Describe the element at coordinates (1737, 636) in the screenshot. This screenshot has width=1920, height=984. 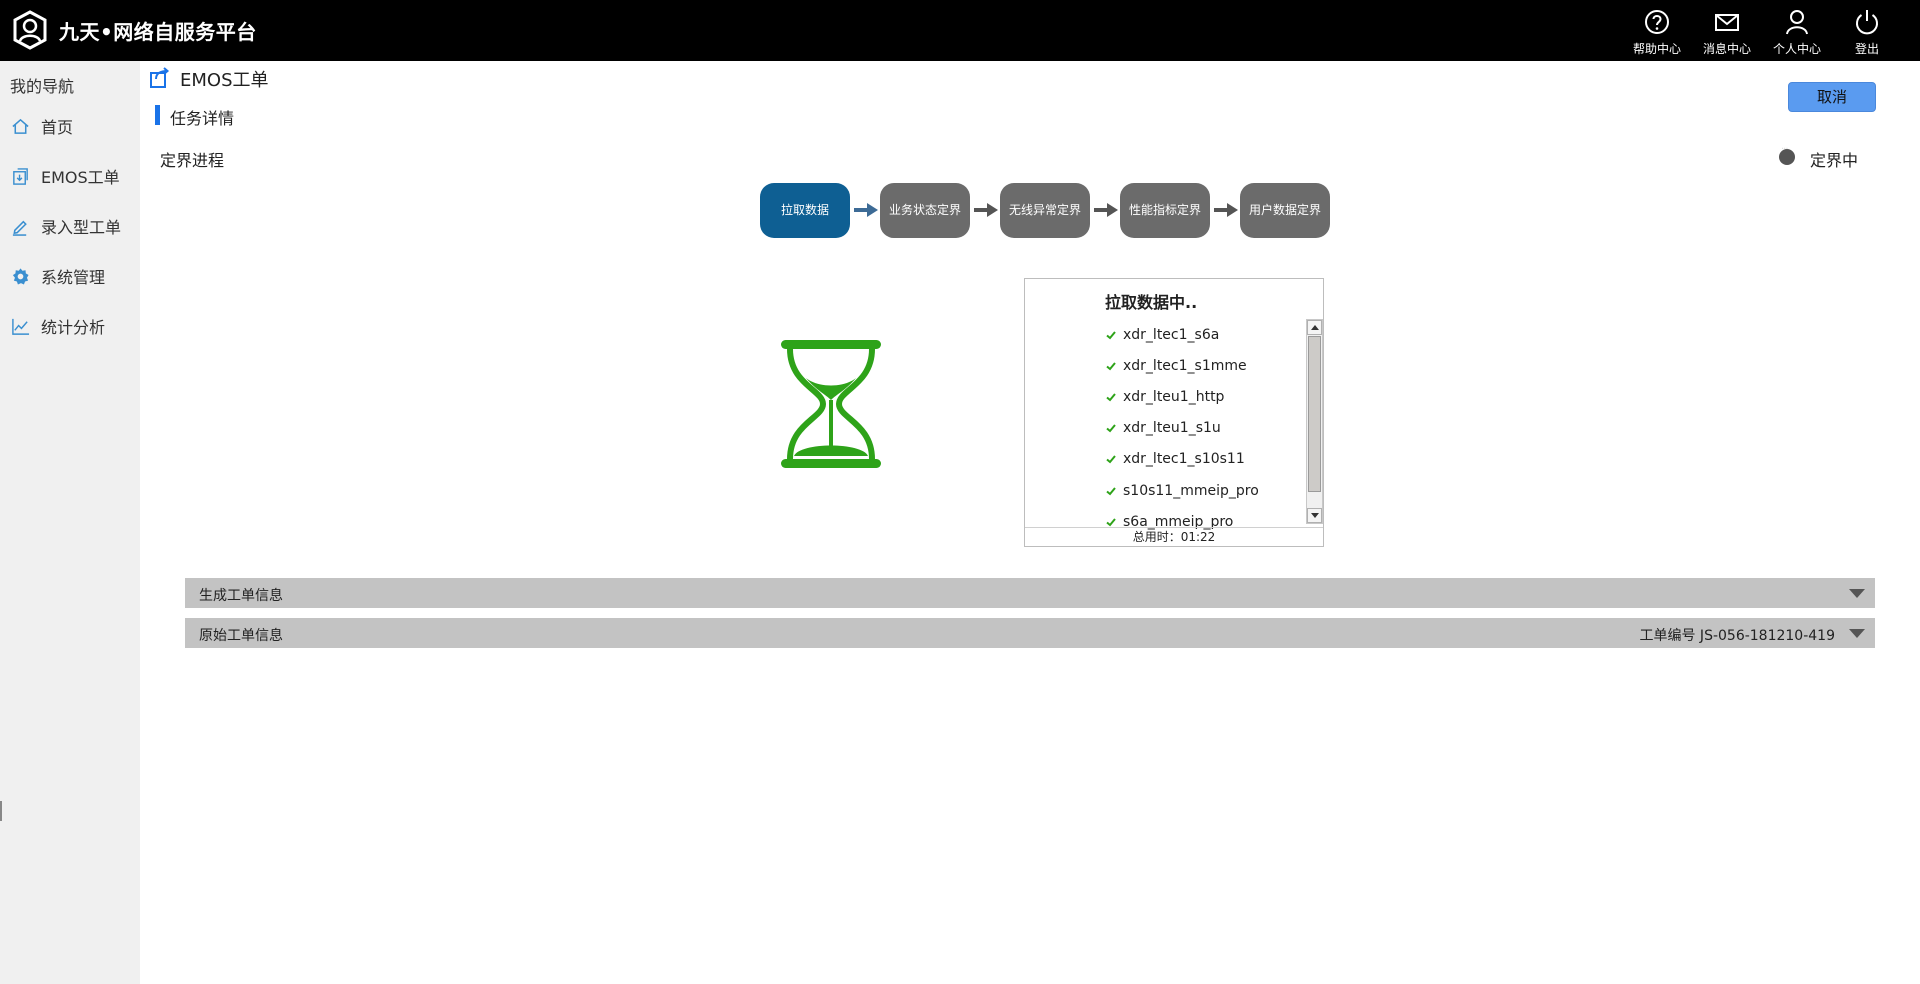
I see `ticket-number: 工单编号 JS-056-181210-419` at that location.